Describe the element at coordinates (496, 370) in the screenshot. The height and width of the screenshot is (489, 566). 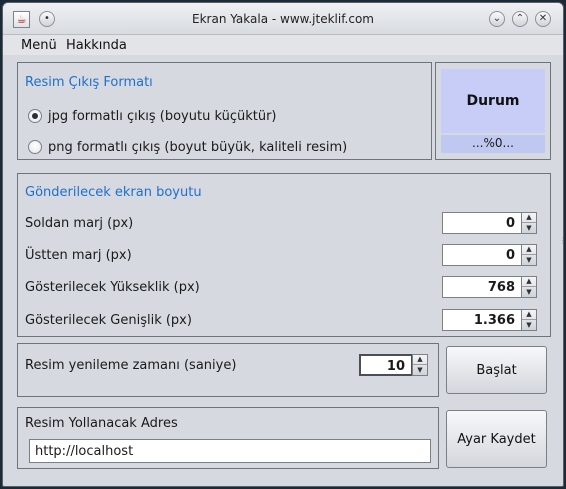
I see `start-button: Başlat` at that location.